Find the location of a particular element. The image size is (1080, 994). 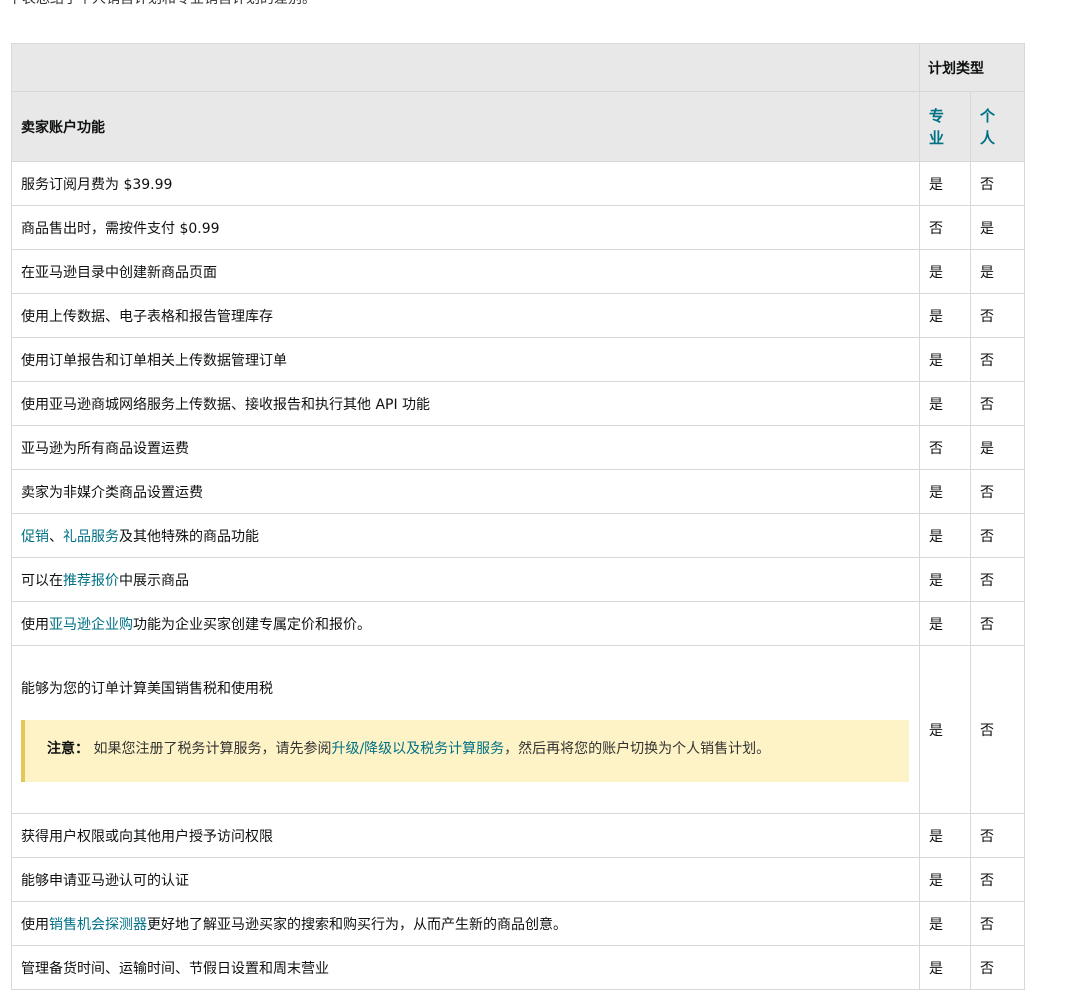

table-row: 卖家为非媒介类商品设置运费 是否 is located at coordinates (518, 491).